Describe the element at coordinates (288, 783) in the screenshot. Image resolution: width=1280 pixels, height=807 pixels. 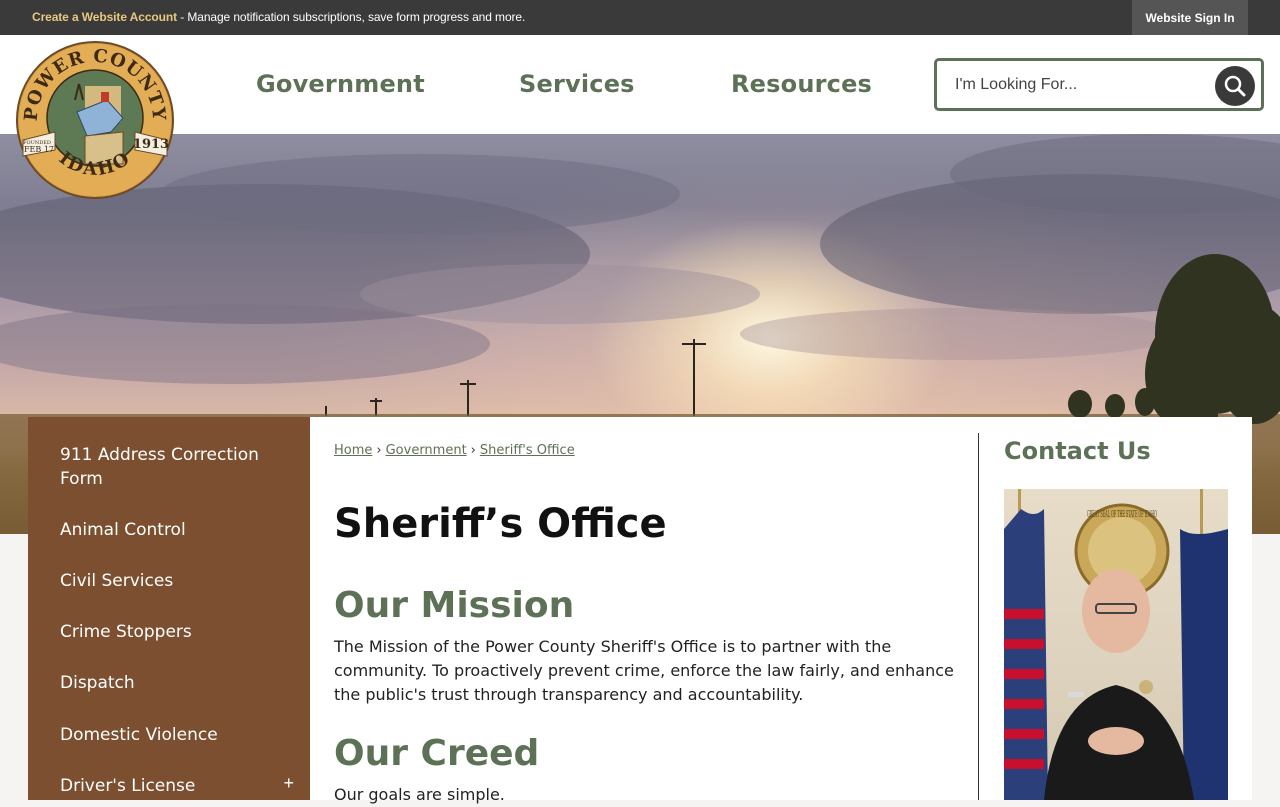
I see `expand-icon: +` at that location.